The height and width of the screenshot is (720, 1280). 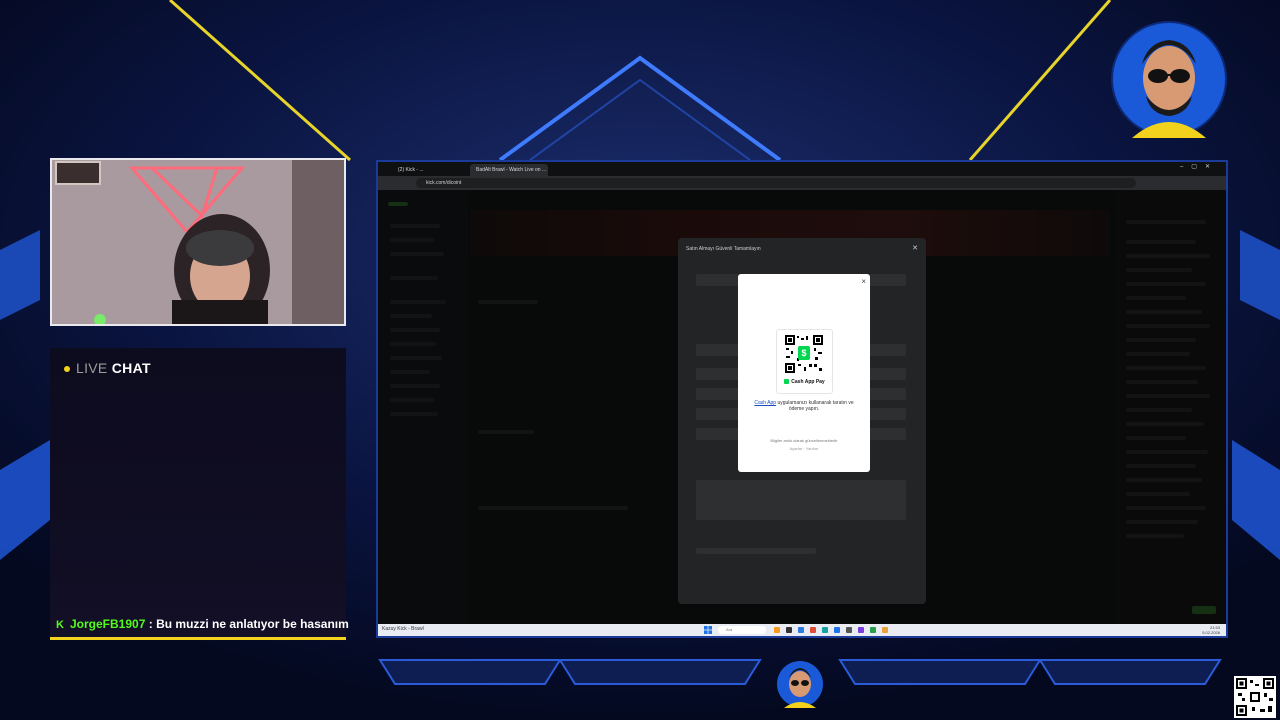 I want to click on dialog-title: Satın Almayı Güvenli Tamamlayın, so click(x=723, y=249).